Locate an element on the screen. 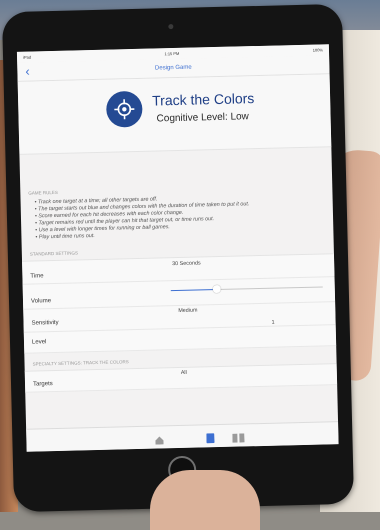 The image size is (380, 530). cognitive-level: Cognitive Level: Low is located at coordinates (202, 117).